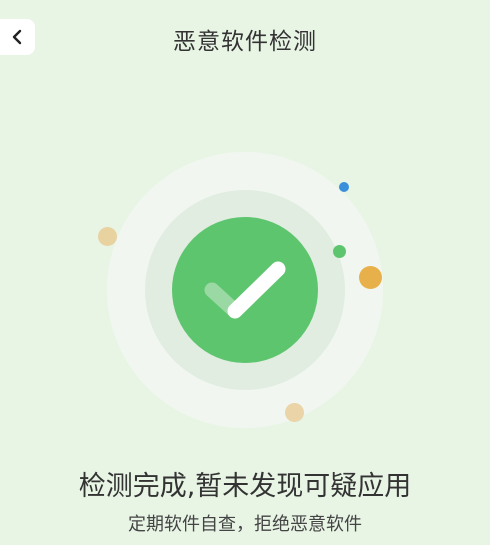 The image size is (490, 545). I want to click on check-icon, so click(245, 290).